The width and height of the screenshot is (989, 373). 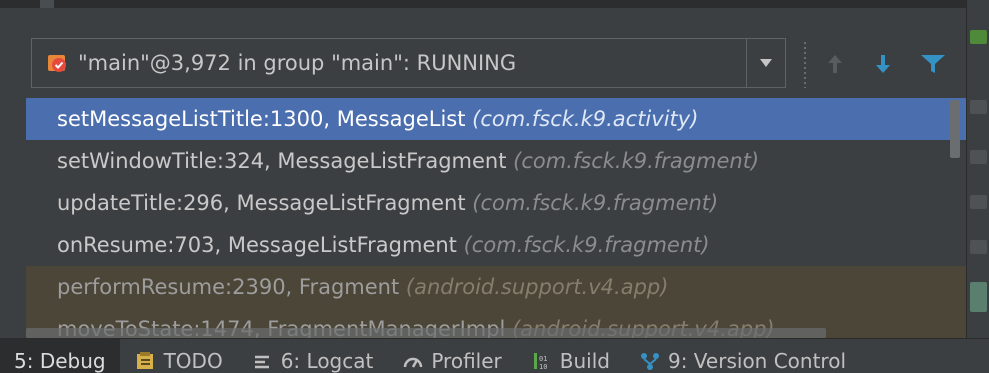 I want to click on arrow-up-icon, so click(x=835, y=64).